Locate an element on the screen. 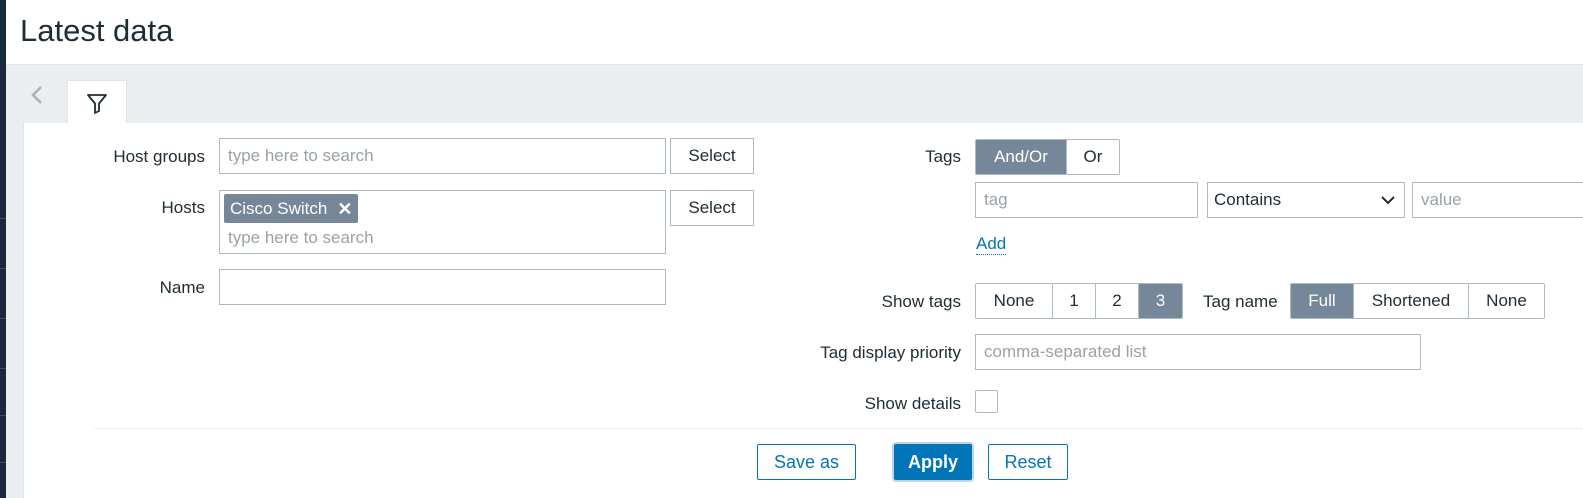  apply-button: Apply is located at coordinates (933, 462).